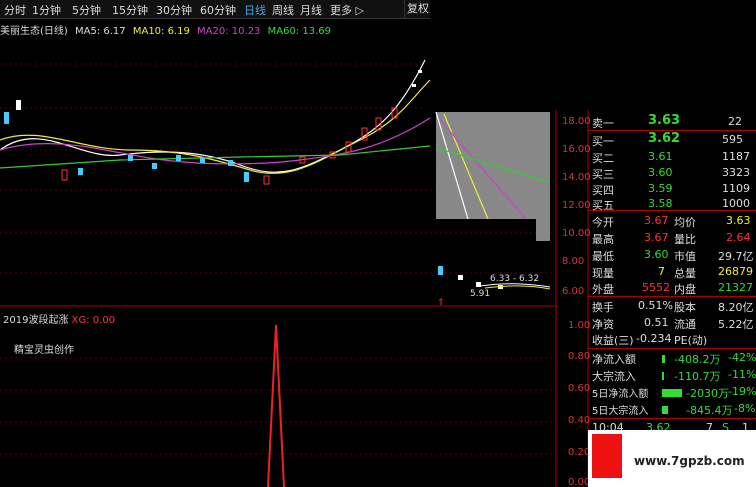 The height and width of the screenshot is (487, 756). Describe the element at coordinates (685, 256) in the screenshot. I see `stat-label: 市值` at that location.